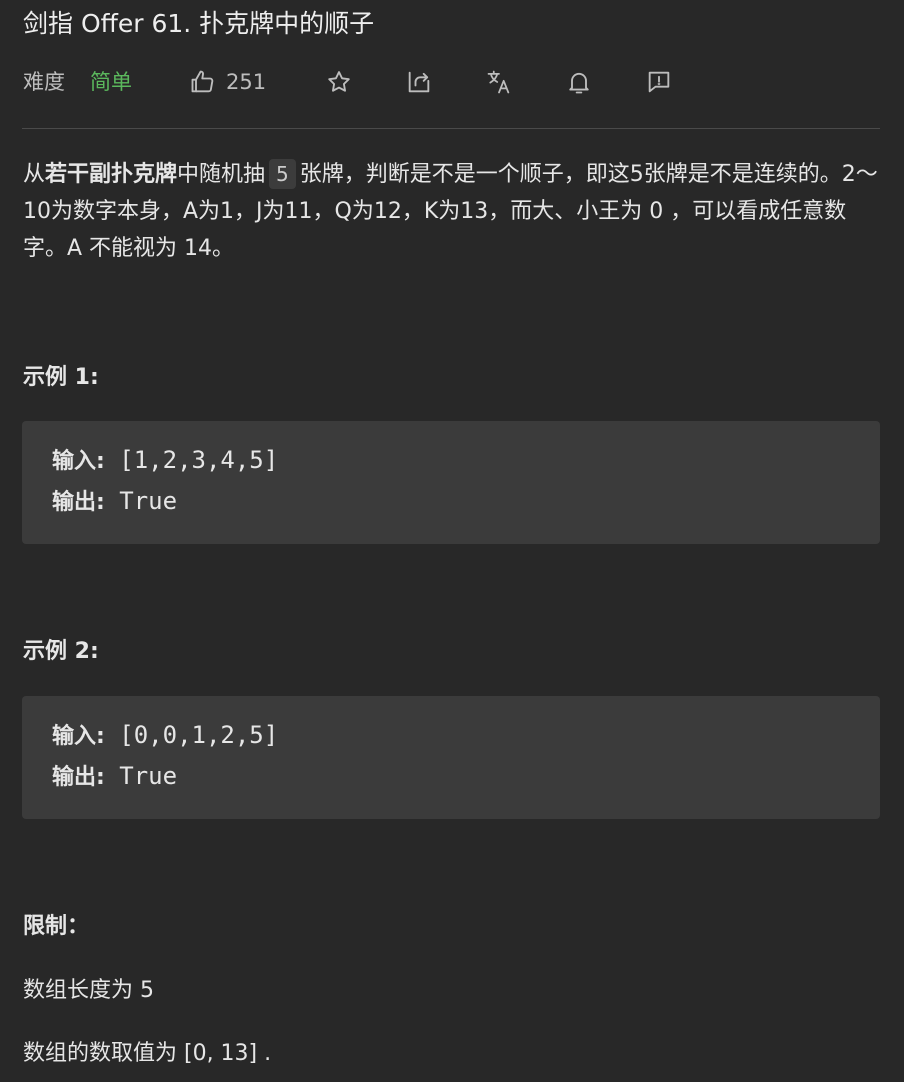 This screenshot has width=904, height=1082. I want to click on notification-button, so click(579, 82).